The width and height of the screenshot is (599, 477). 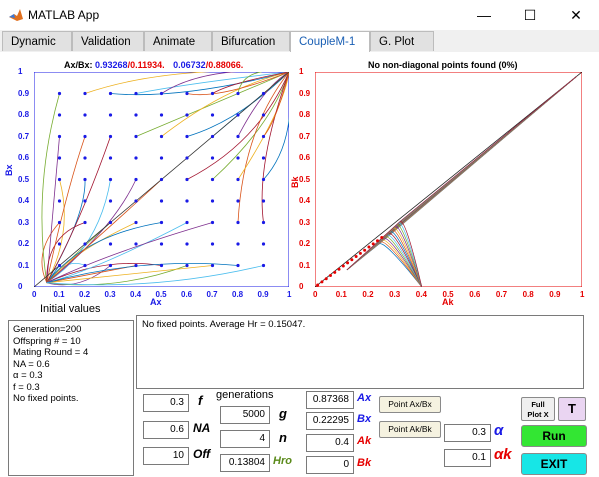 What do you see at coordinates (245, 439) in the screenshot?
I see `n-field: 4` at bounding box center [245, 439].